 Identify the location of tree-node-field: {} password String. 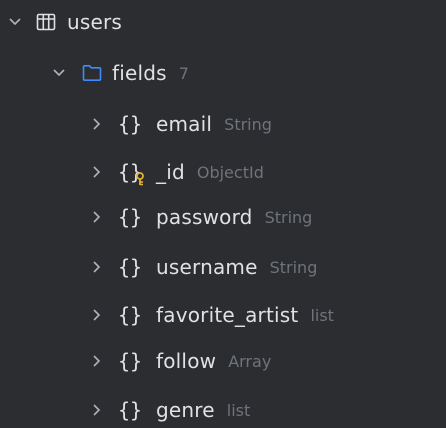
(223, 217).